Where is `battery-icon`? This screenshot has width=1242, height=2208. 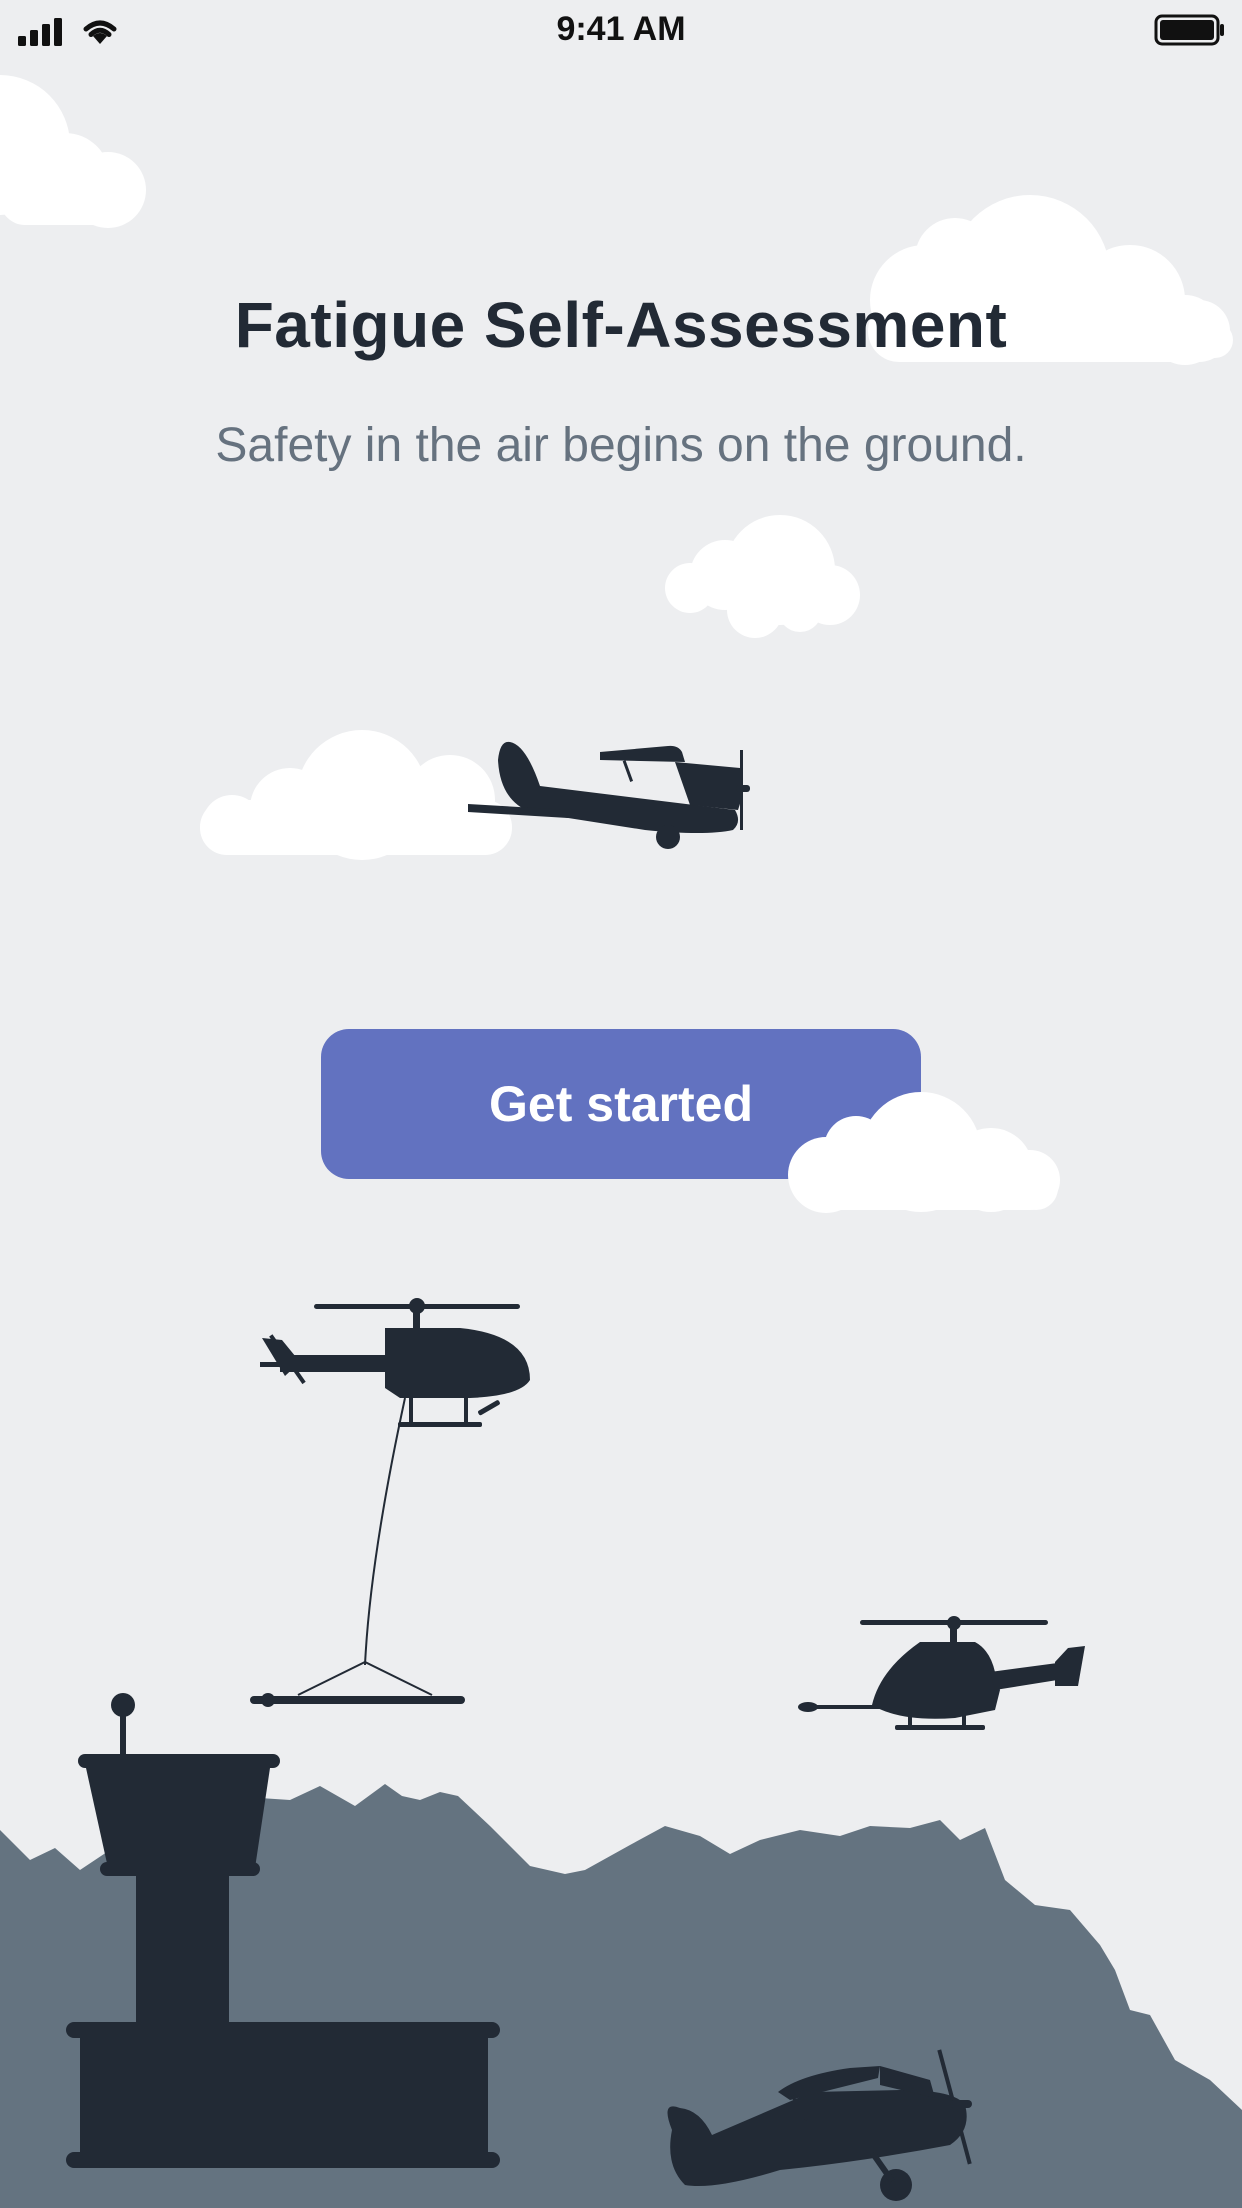 battery-icon is located at coordinates (1189, 30).